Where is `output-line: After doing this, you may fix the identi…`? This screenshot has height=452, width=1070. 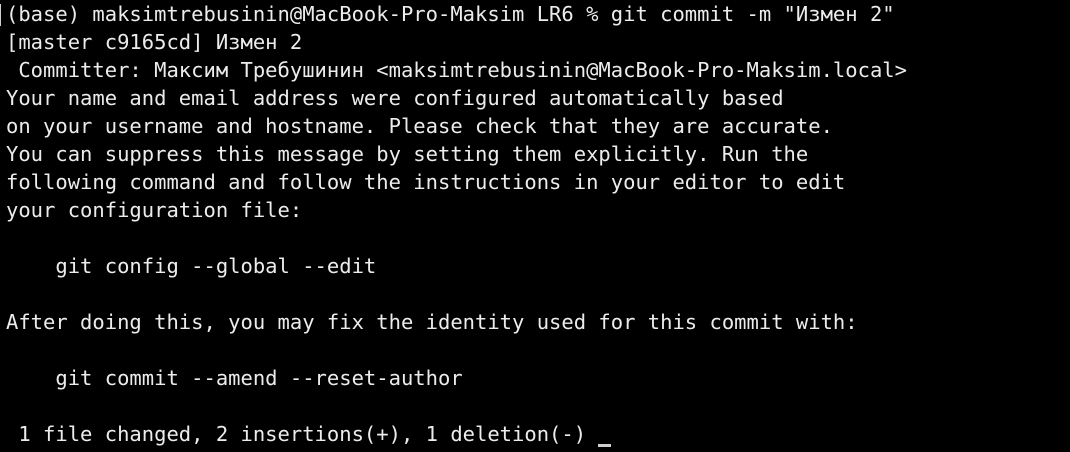 output-line: After doing this, you may fix the identi… is located at coordinates (432, 322).